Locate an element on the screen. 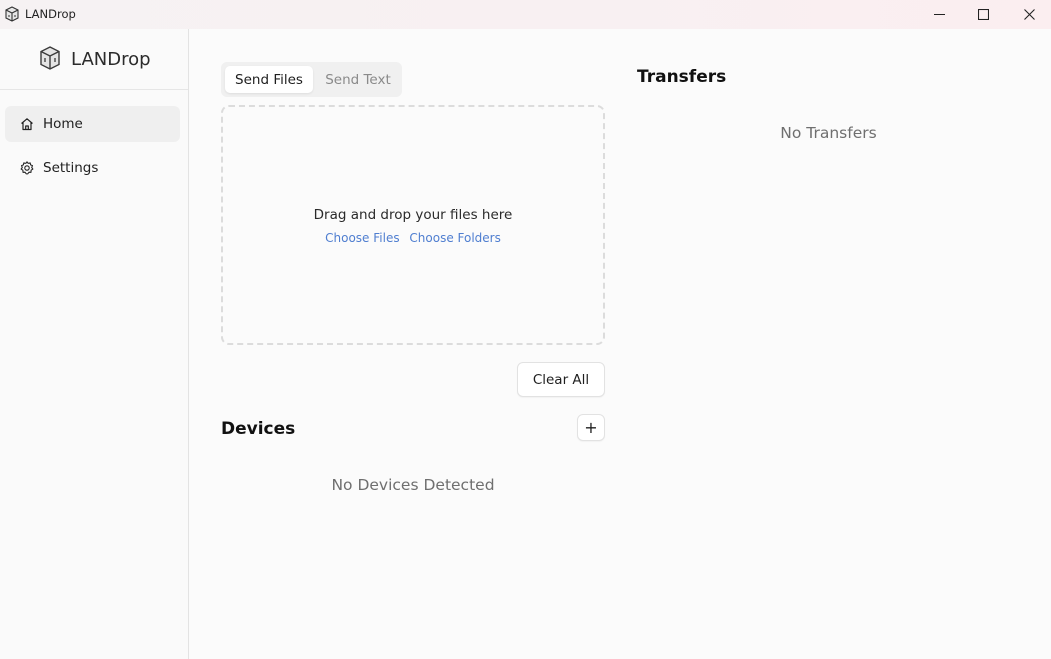 The width and height of the screenshot is (1051, 659). devices-heading: Devices is located at coordinates (258, 429).